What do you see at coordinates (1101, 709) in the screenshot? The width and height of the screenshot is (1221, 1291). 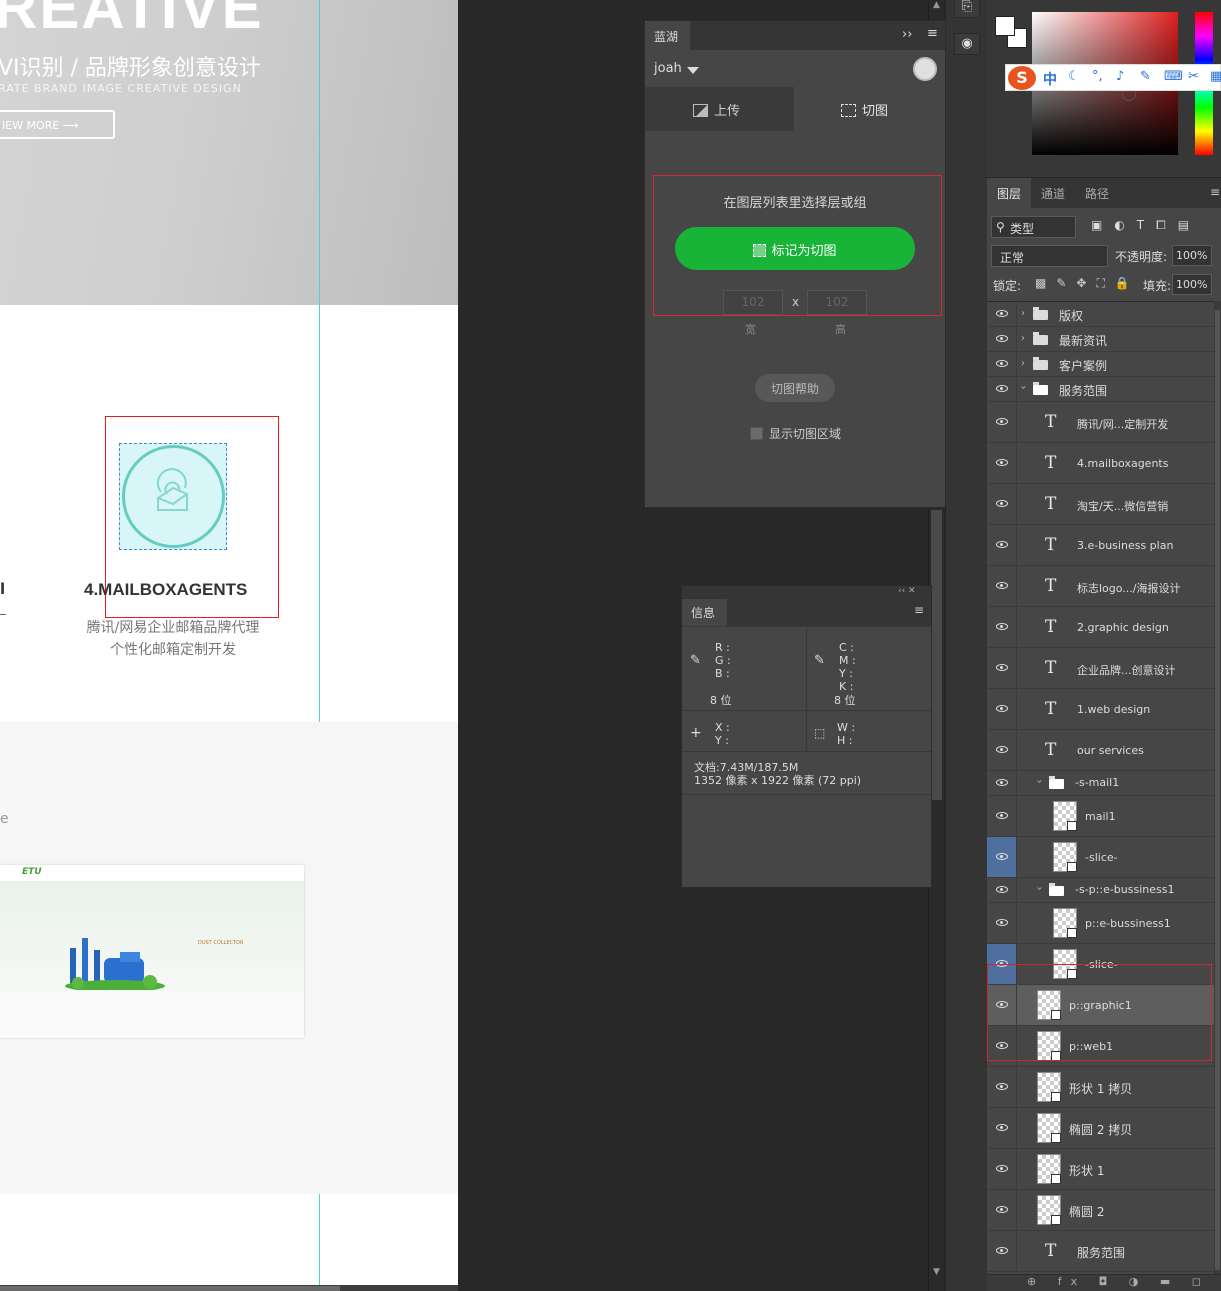 I see `layer-row: T 1.web design` at bounding box center [1101, 709].